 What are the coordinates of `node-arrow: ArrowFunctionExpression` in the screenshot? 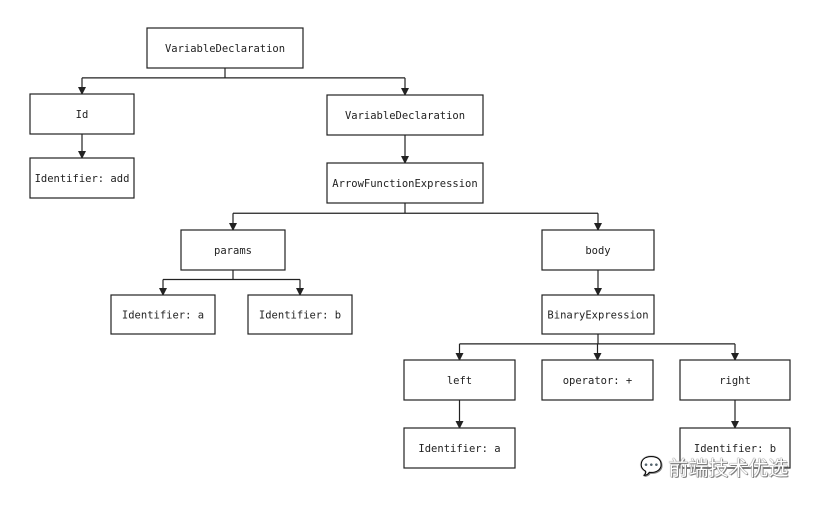 It's located at (405, 183).